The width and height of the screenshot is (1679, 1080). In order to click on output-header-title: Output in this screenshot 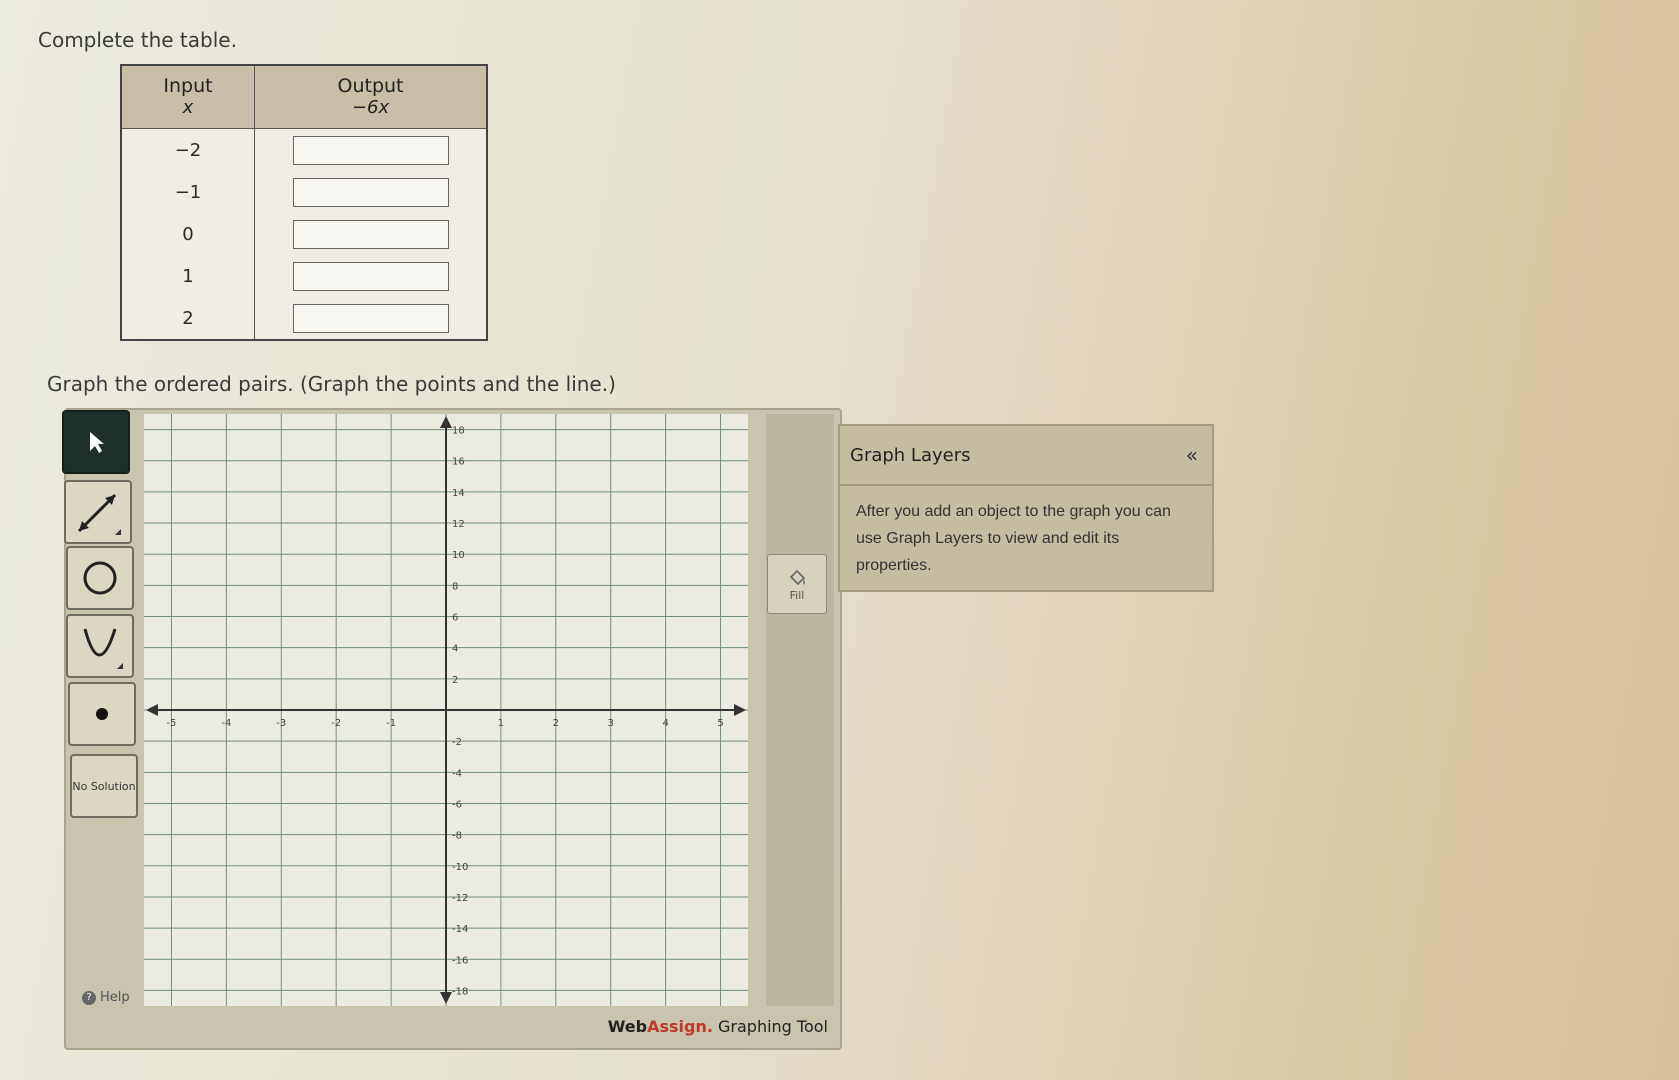, I will do `click(370, 86)`.